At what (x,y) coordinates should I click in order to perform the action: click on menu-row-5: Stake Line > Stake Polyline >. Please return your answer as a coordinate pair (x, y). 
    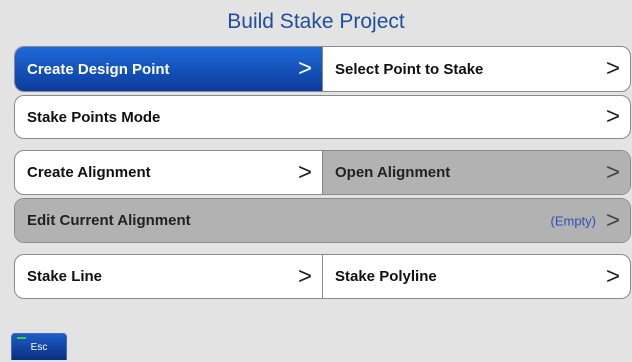
    Looking at the image, I should click on (322, 276).